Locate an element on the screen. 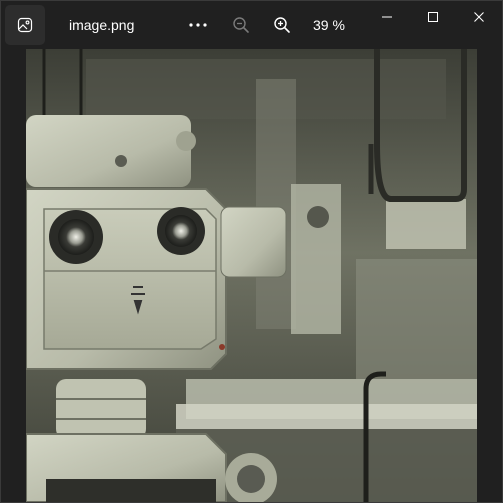 Image resolution: width=503 pixels, height=503 pixels. close-icon is located at coordinates (479, 17).